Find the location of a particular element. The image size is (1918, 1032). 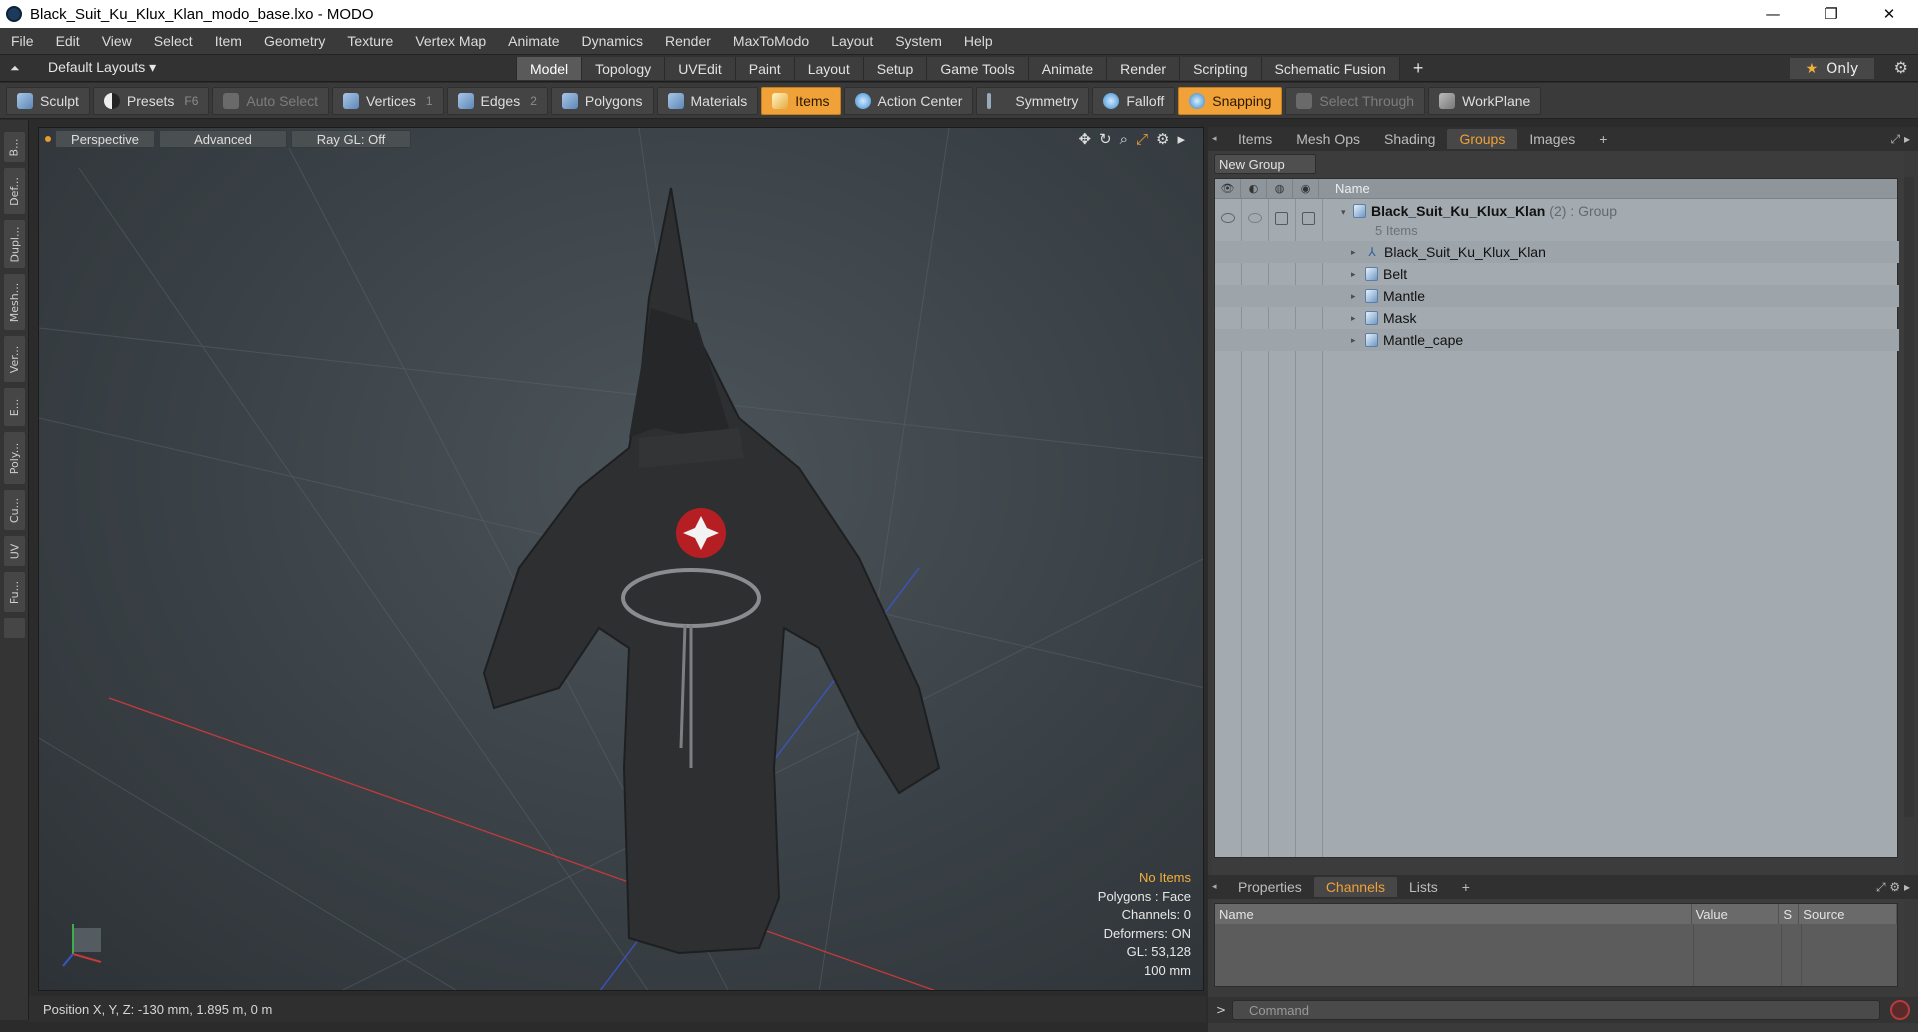

menu-dynamics: Dynamics is located at coordinates (612, 41).